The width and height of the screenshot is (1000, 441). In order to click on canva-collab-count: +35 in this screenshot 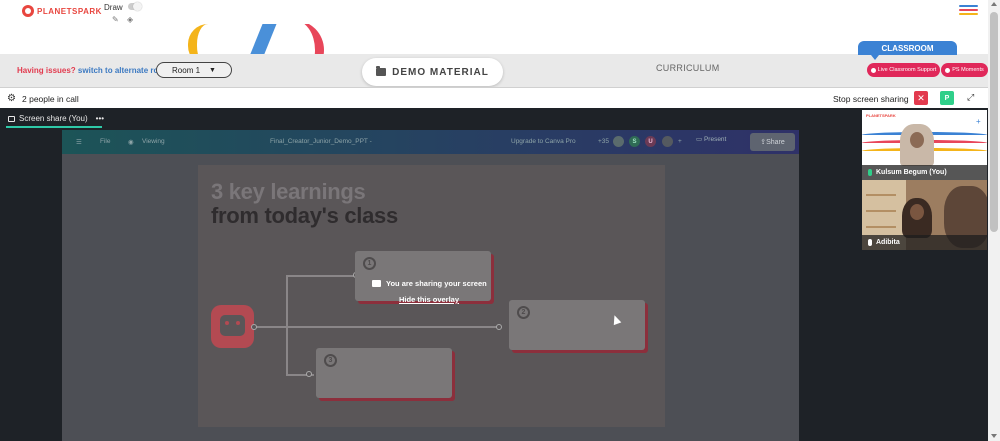, I will do `click(604, 141)`.